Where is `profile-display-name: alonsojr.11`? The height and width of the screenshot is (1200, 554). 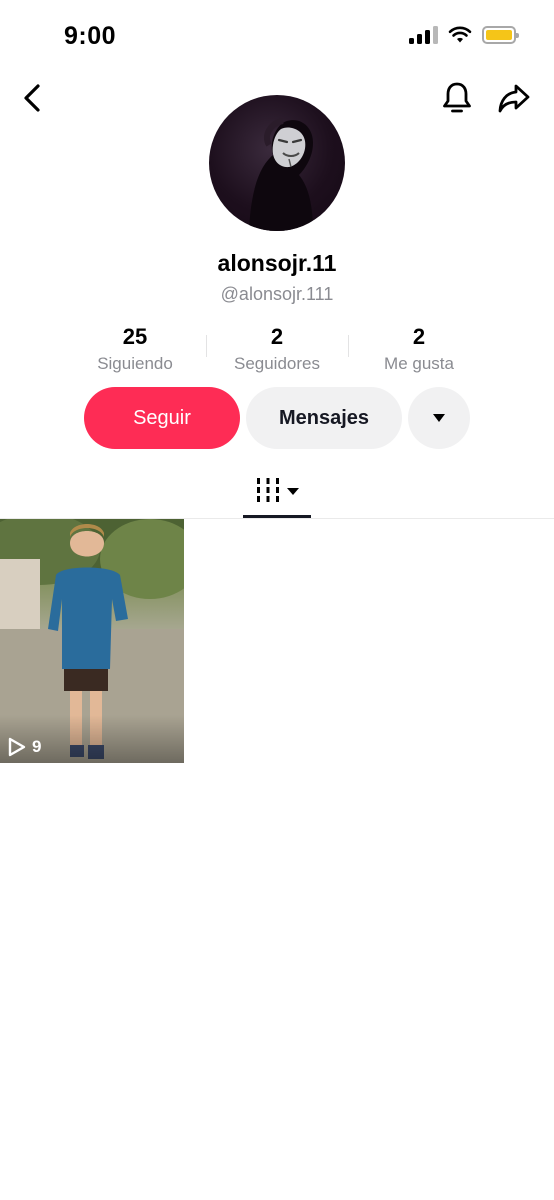
profile-display-name: alonsojr.11 is located at coordinates (277, 263).